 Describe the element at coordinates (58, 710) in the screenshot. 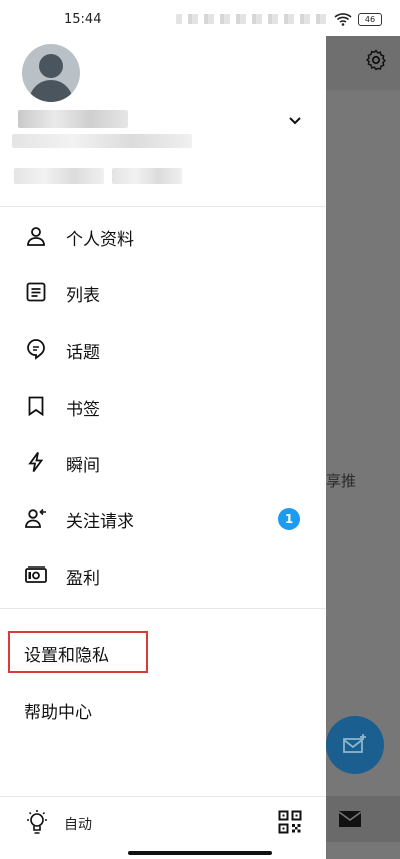

I see `help-center-link: 帮助中心` at that location.